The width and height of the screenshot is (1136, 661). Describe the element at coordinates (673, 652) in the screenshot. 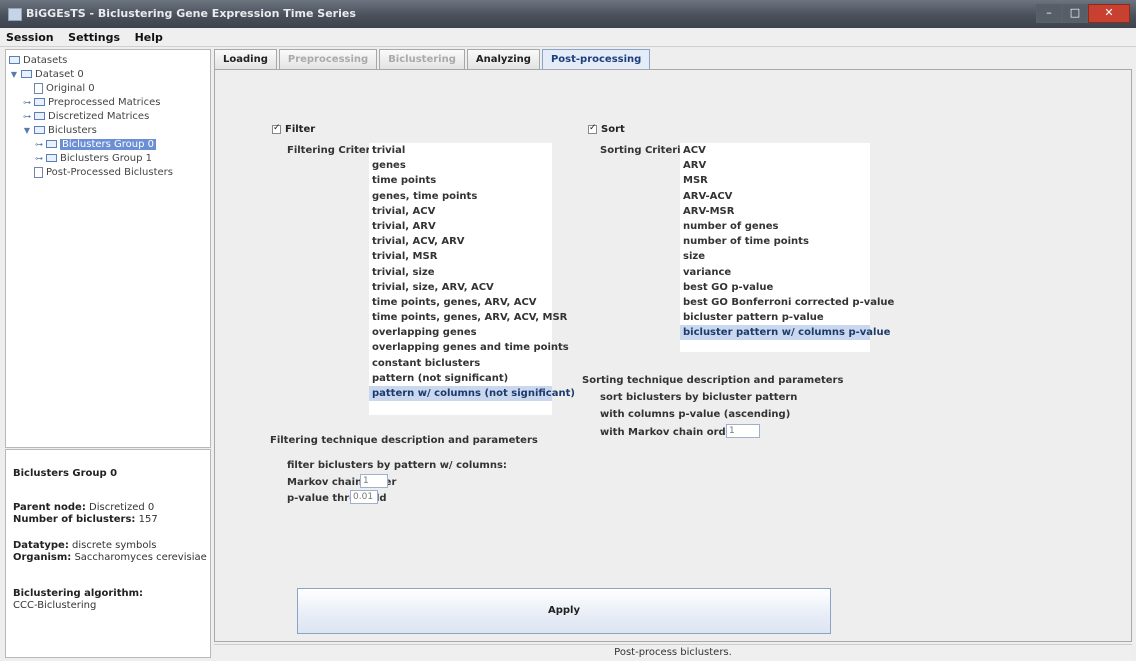

I see `status-bar: Post-process biclusters.` at that location.